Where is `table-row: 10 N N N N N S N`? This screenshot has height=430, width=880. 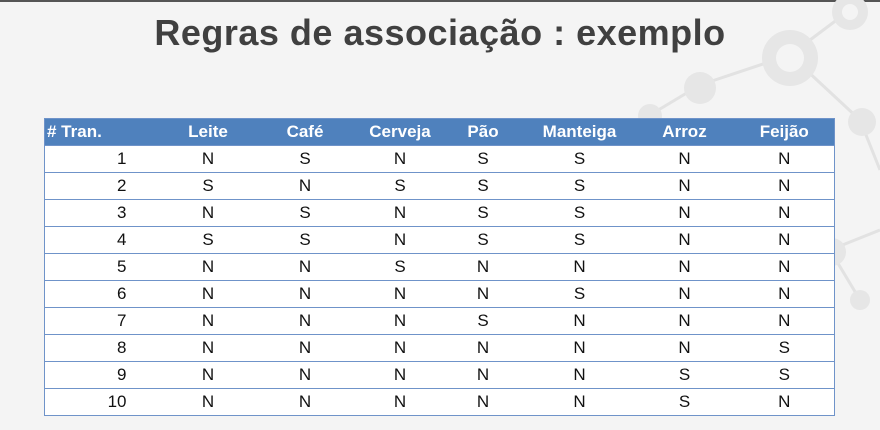
table-row: 10 N N N N N S N is located at coordinates (439, 402).